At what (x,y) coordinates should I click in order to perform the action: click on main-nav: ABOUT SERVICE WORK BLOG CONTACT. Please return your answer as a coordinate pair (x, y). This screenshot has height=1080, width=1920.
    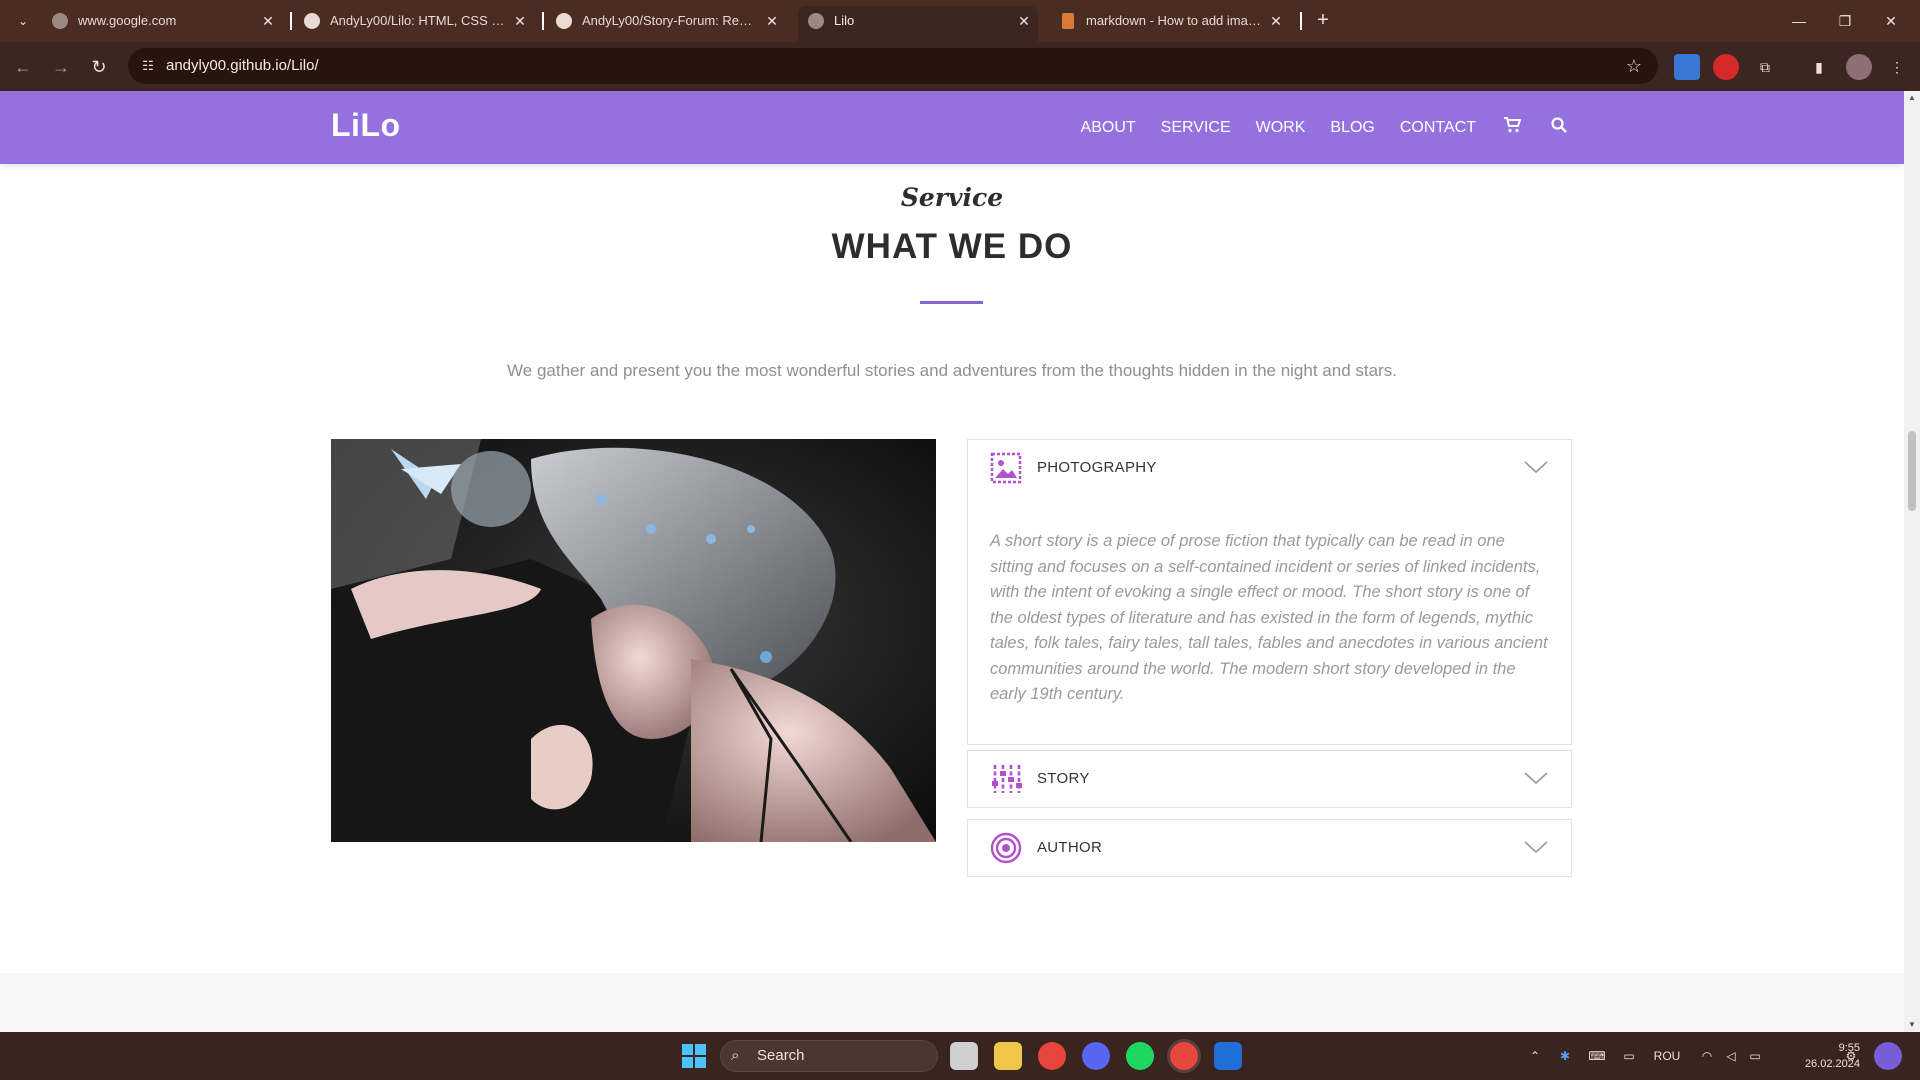
    Looking at the image, I should click on (1313, 127).